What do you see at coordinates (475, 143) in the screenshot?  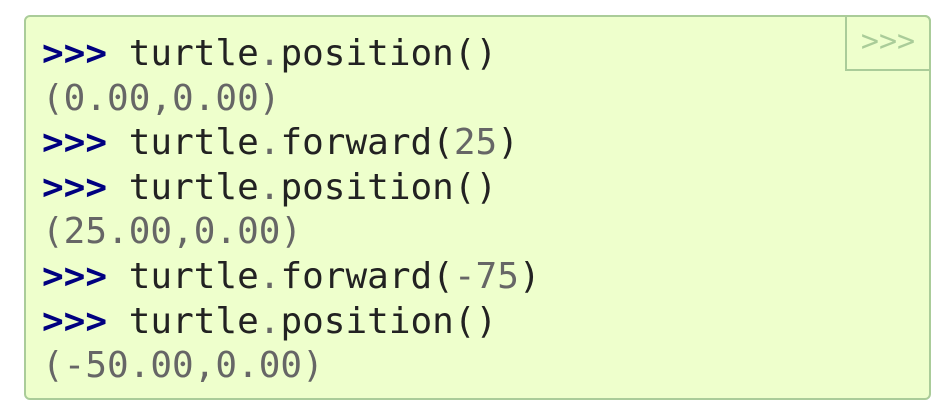 I see `code-argument: 25` at bounding box center [475, 143].